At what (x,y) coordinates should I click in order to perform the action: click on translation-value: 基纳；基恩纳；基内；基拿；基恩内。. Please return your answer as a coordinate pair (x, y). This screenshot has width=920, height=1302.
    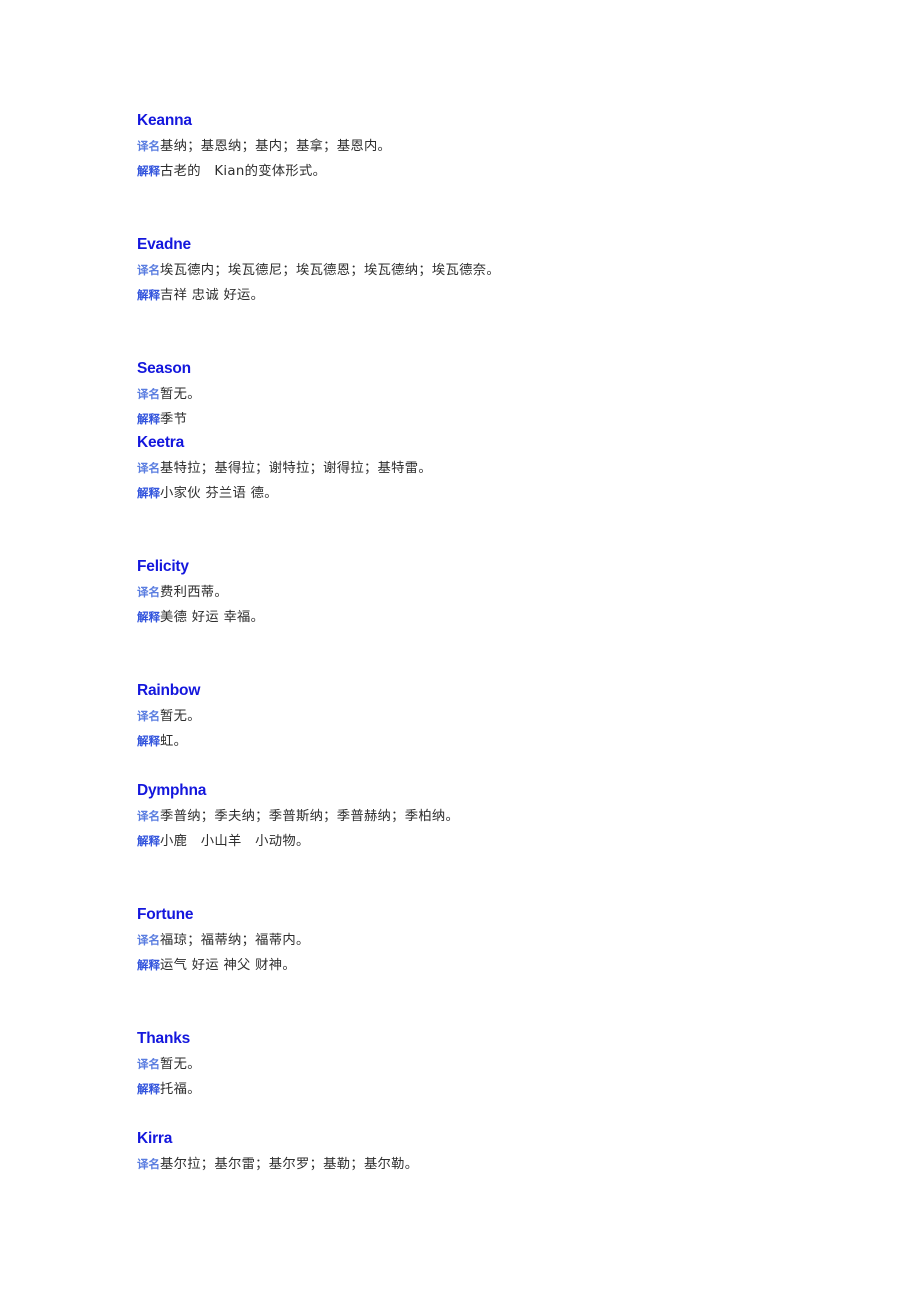
    Looking at the image, I should click on (276, 146).